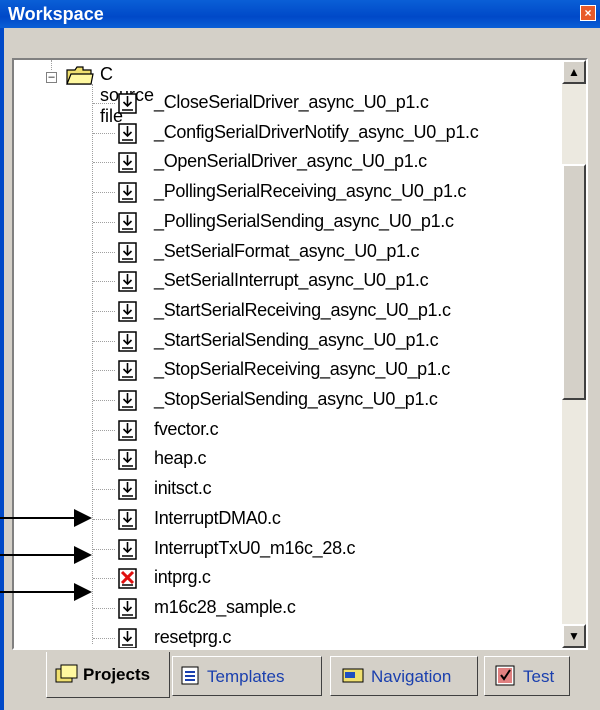 The width and height of the screenshot is (600, 710). I want to click on tab-projects: Projects, so click(108, 675).